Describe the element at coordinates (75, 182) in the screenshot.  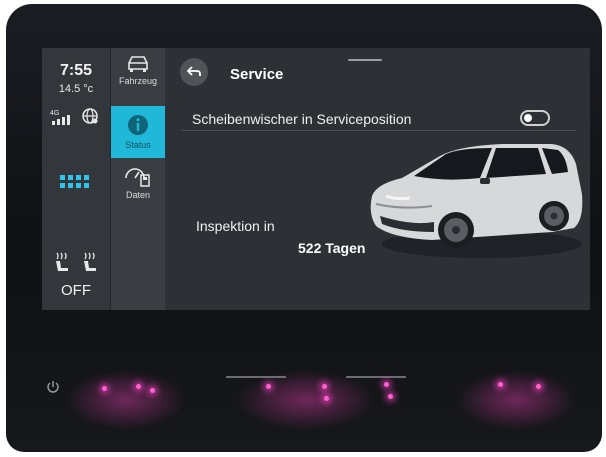
I see `ventilation-level-icon` at that location.